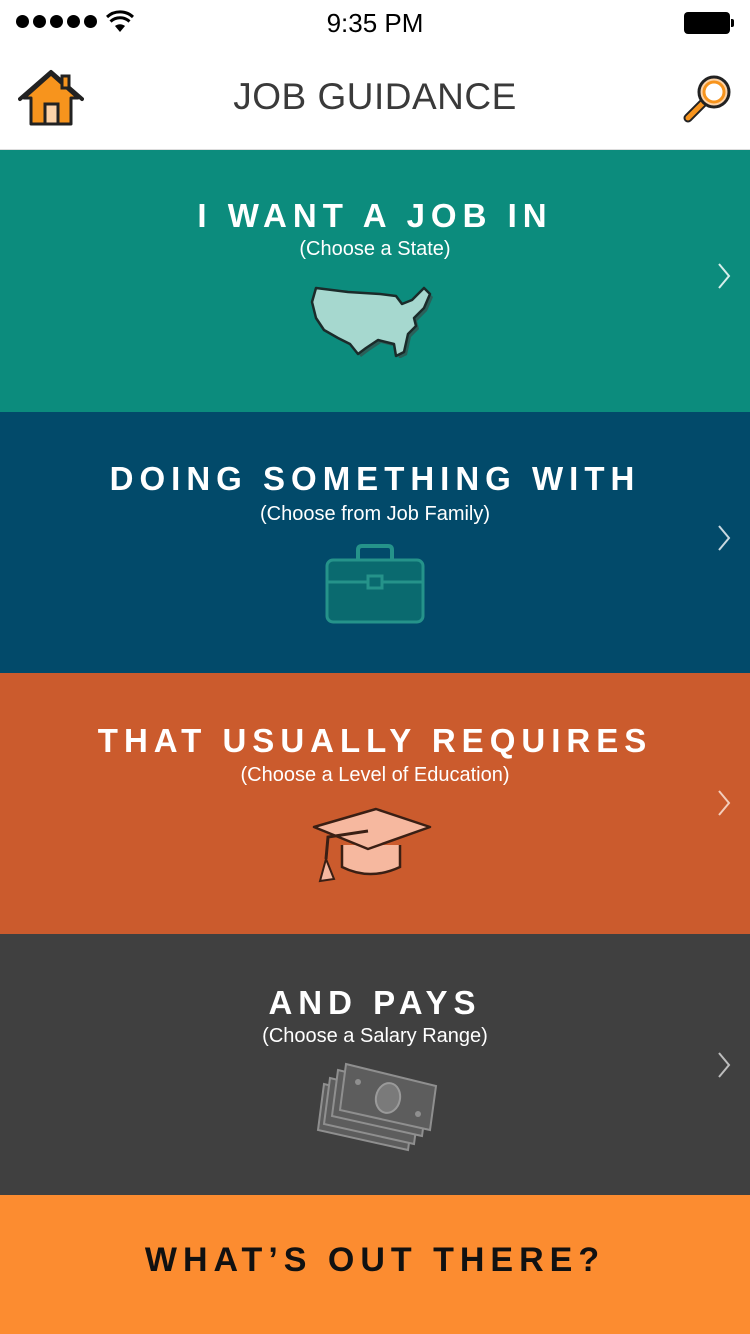 This screenshot has width=750, height=1334. What do you see at coordinates (375, 478) in the screenshot?
I see `option-title: DOING SOMETHING WITH` at bounding box center [375, 478].